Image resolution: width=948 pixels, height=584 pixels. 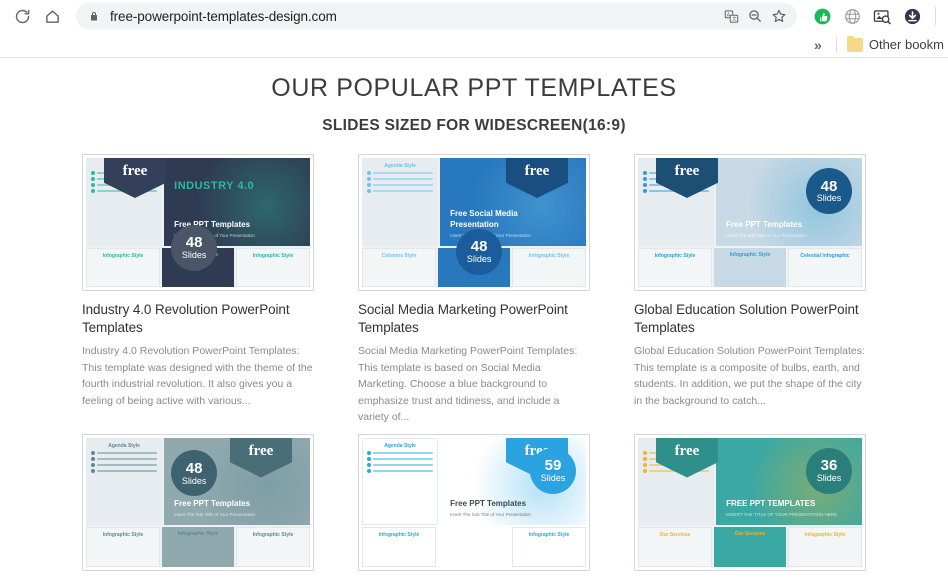 What do you see at coordinates (414, 16) in the screenshot?
I see `address-bar-url: free-powerpoint-templates-design.com` at bounding box center [414, 16].